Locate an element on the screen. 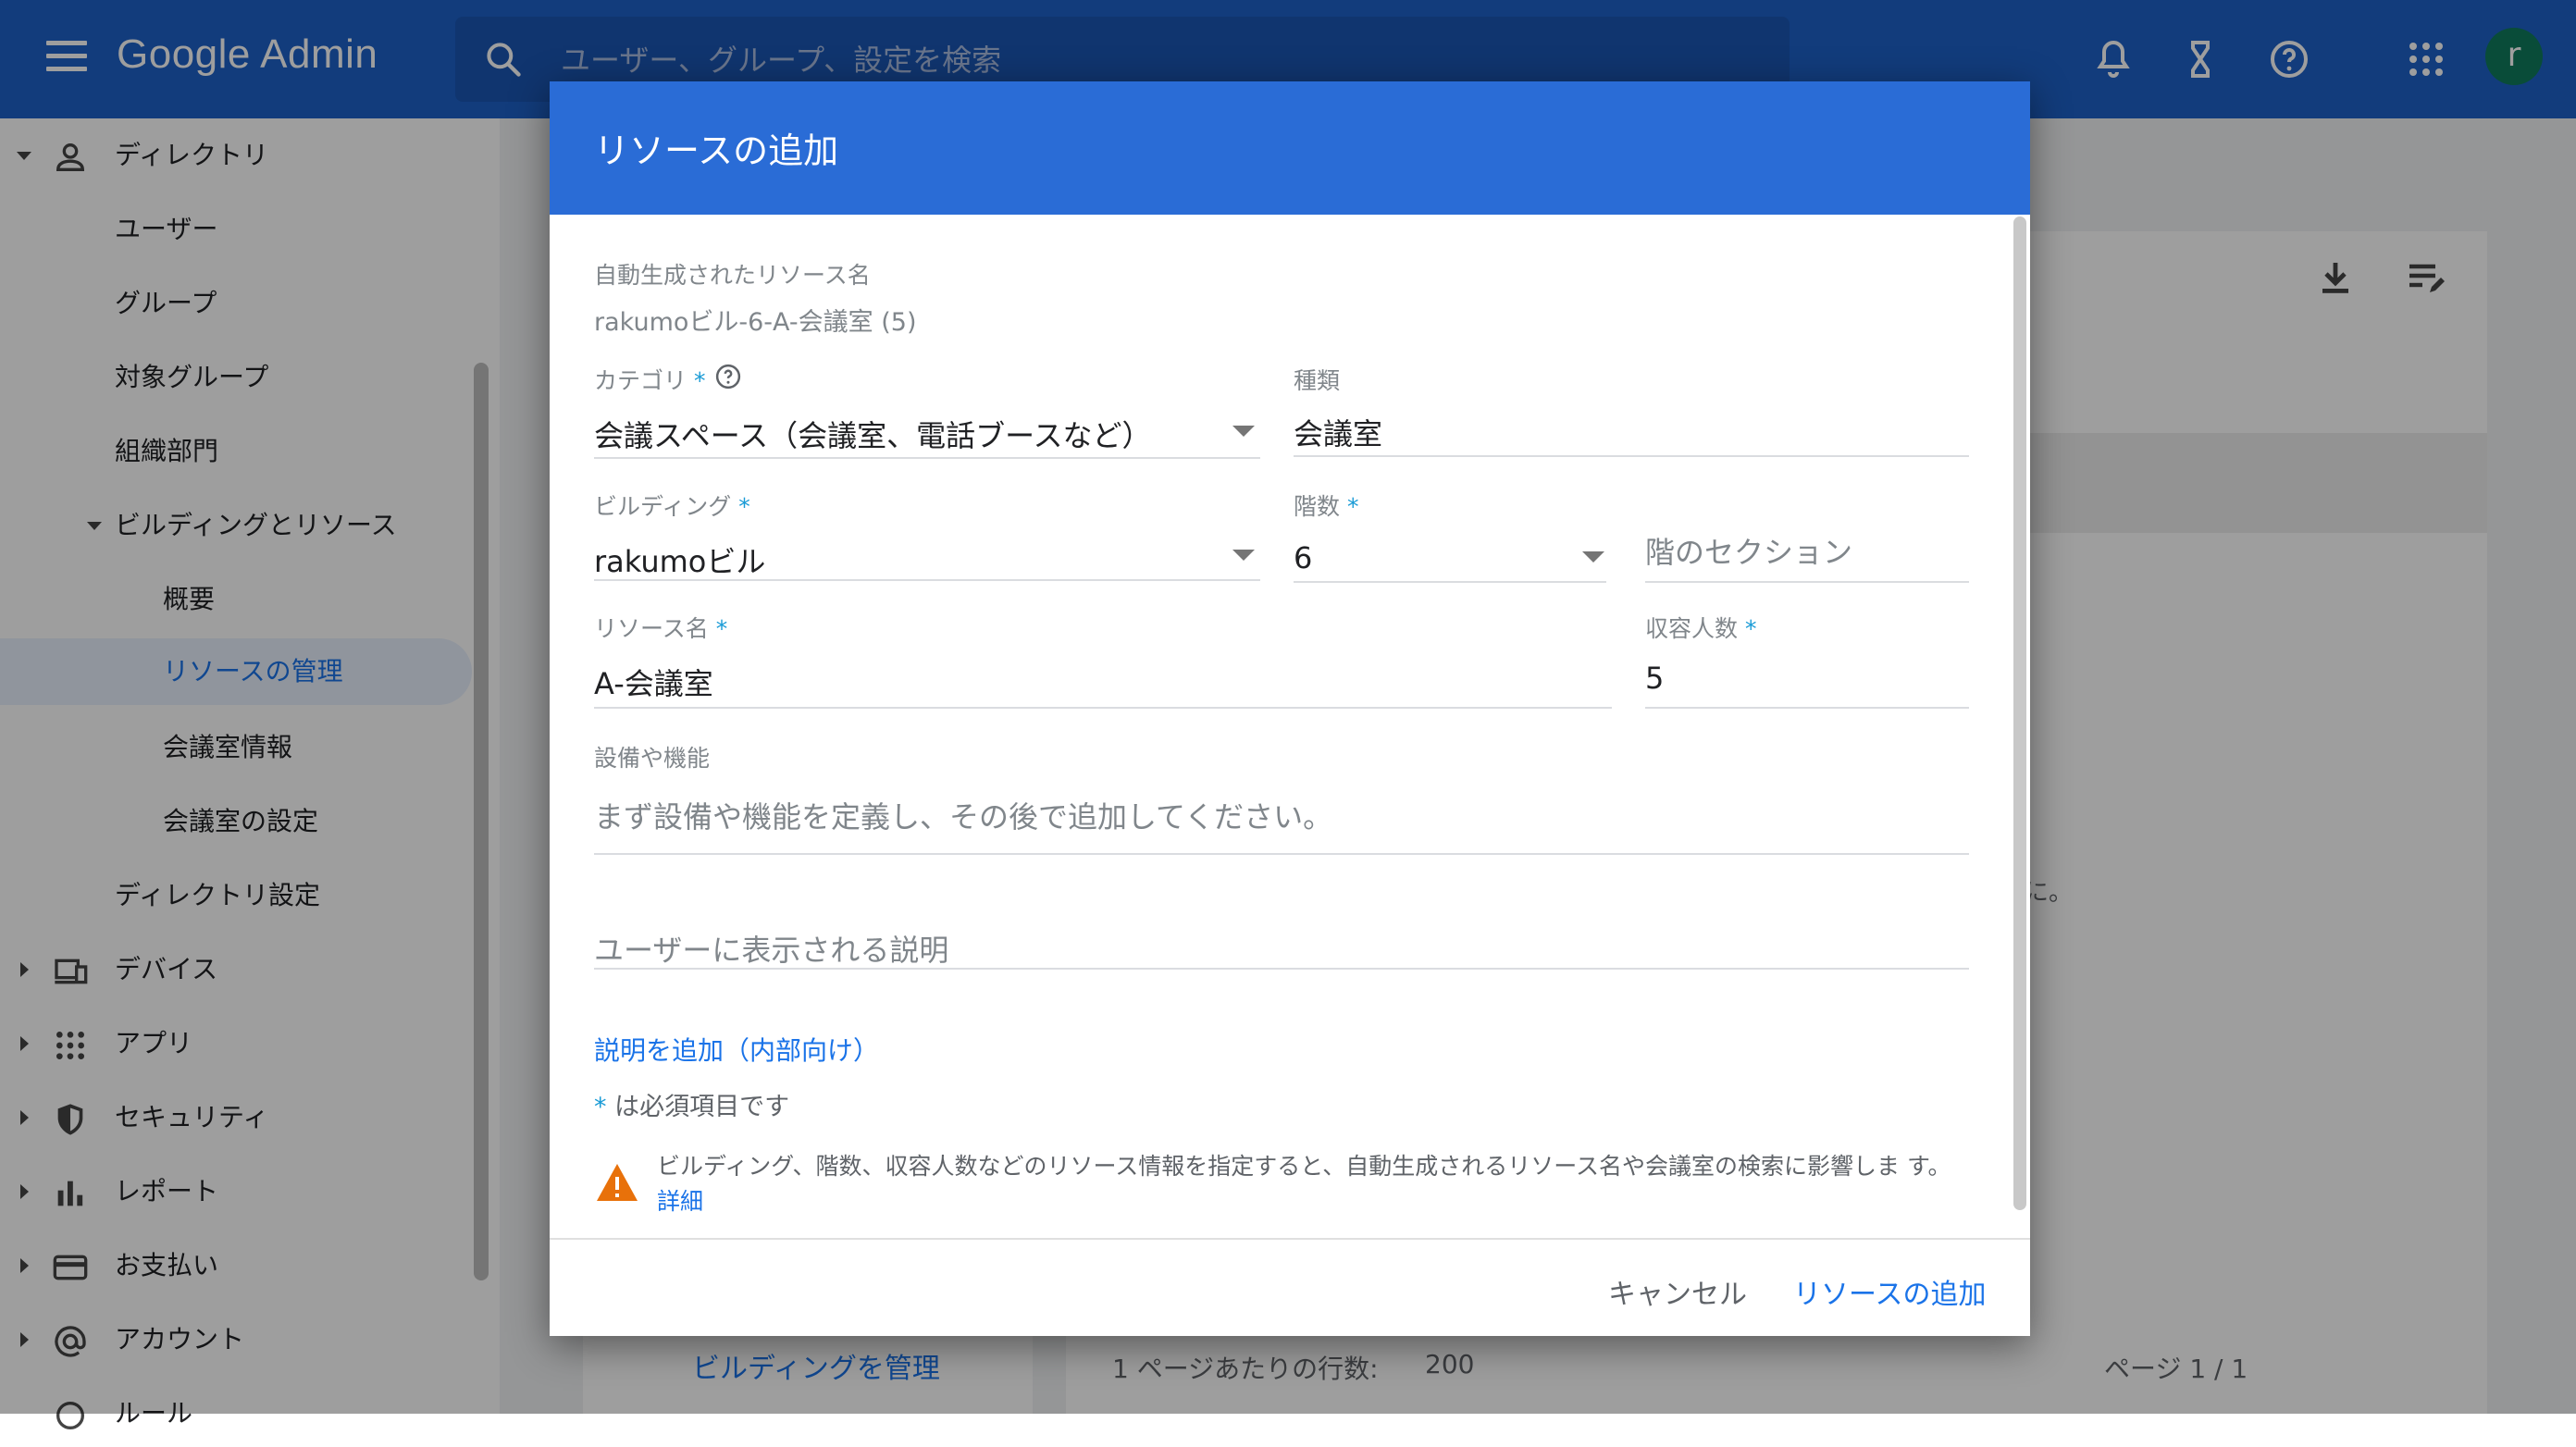  building-label: ビルディング * is located at coordinates (672, 506).